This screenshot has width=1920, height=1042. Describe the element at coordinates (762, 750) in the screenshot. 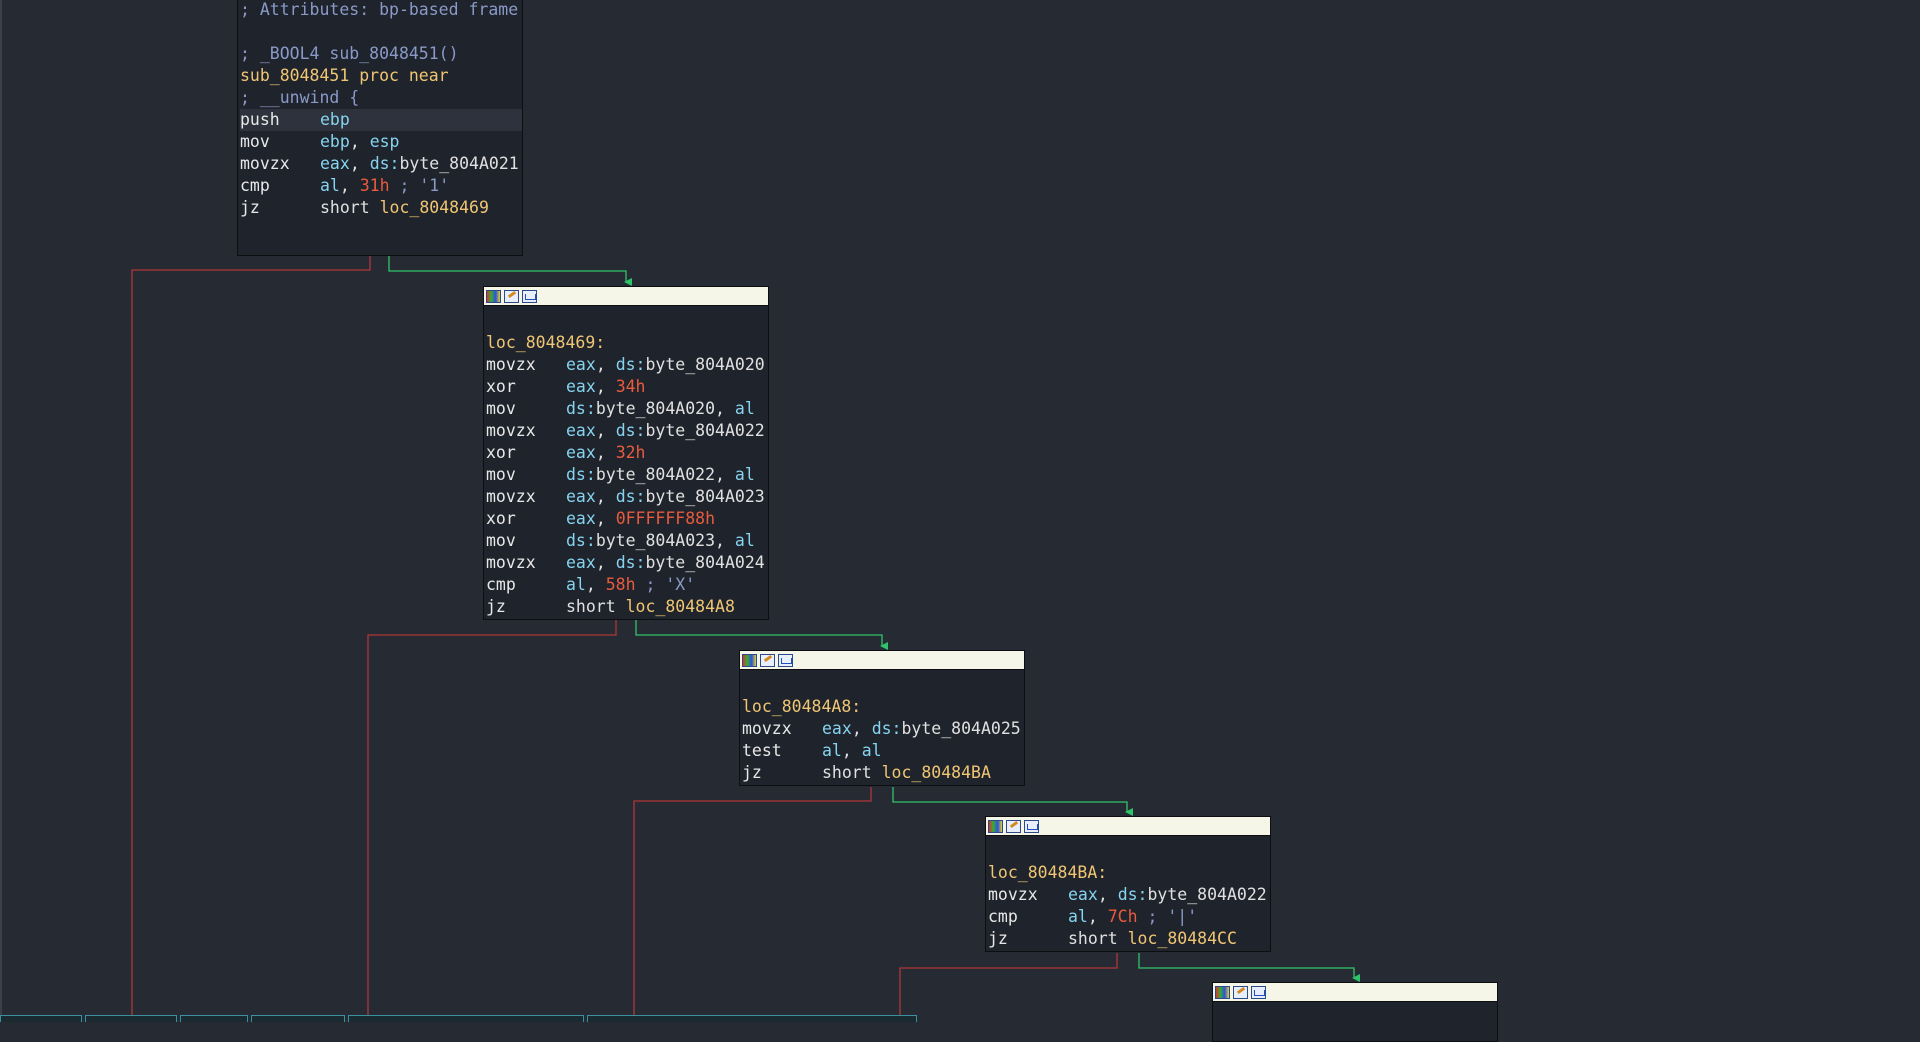

I see `mnemonic: test` at that location.